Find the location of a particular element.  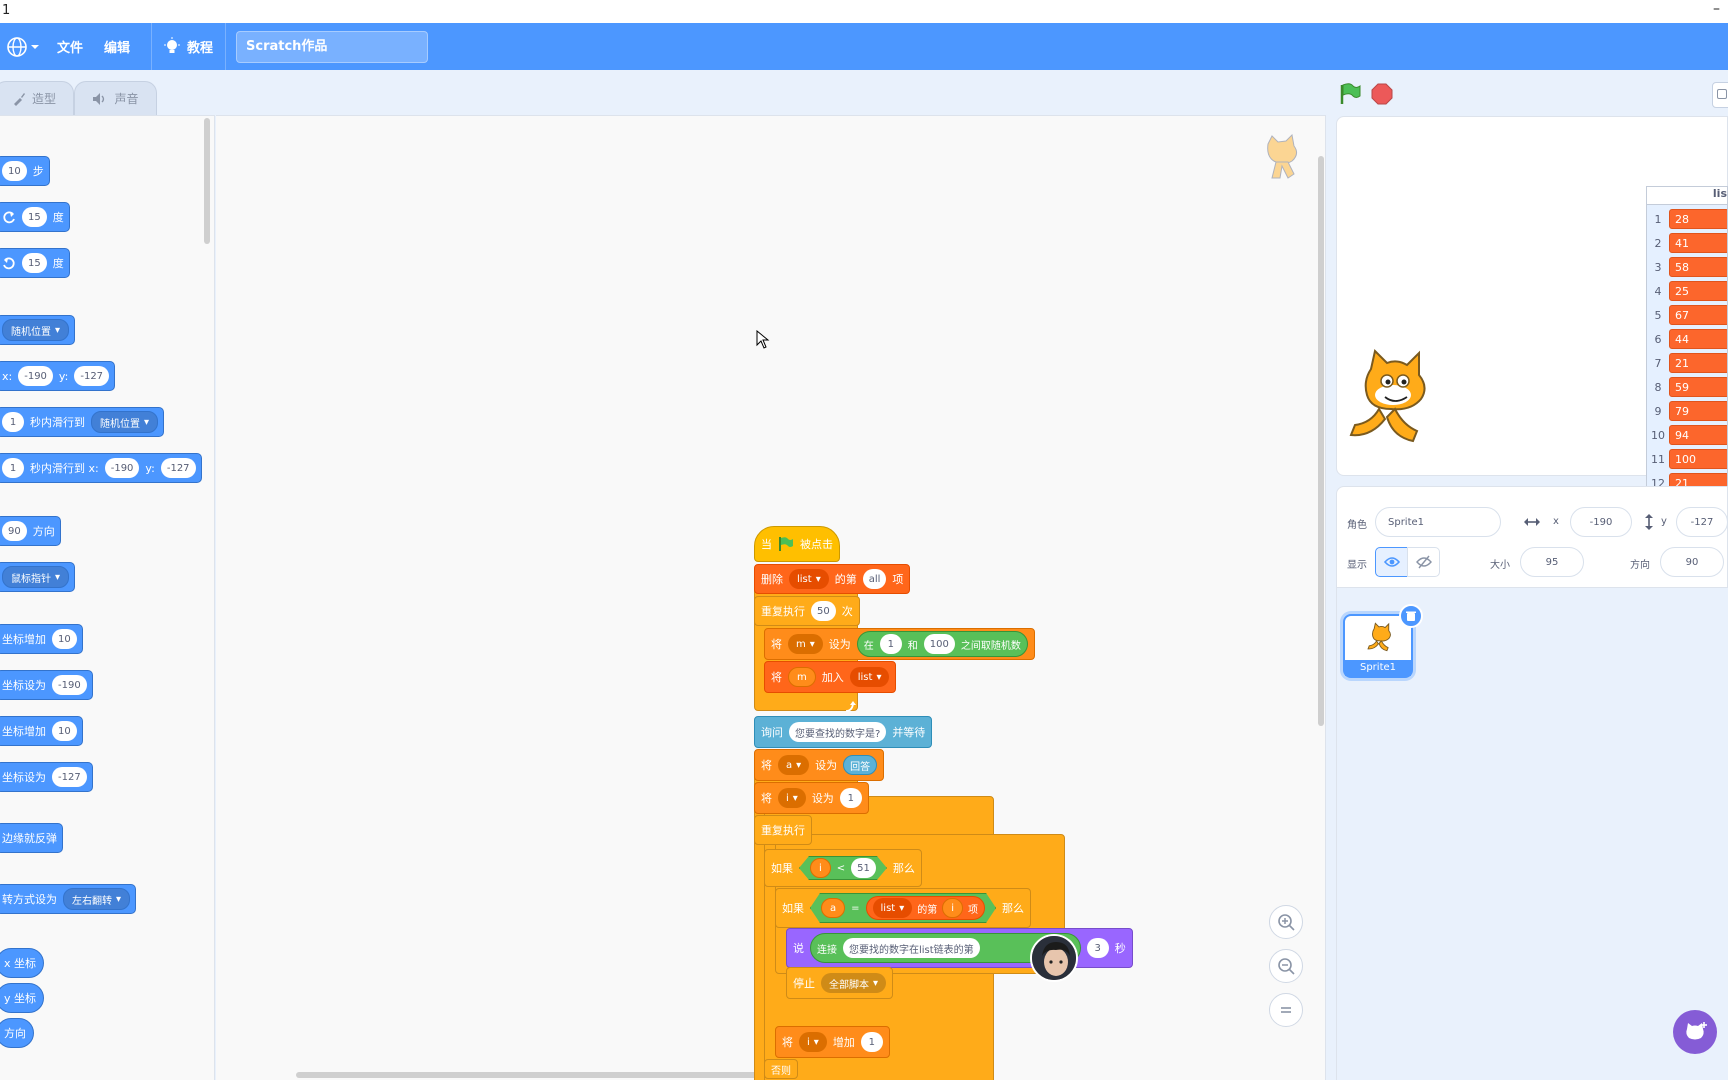

palette-scrollbar is located at coordinates (207, 181).